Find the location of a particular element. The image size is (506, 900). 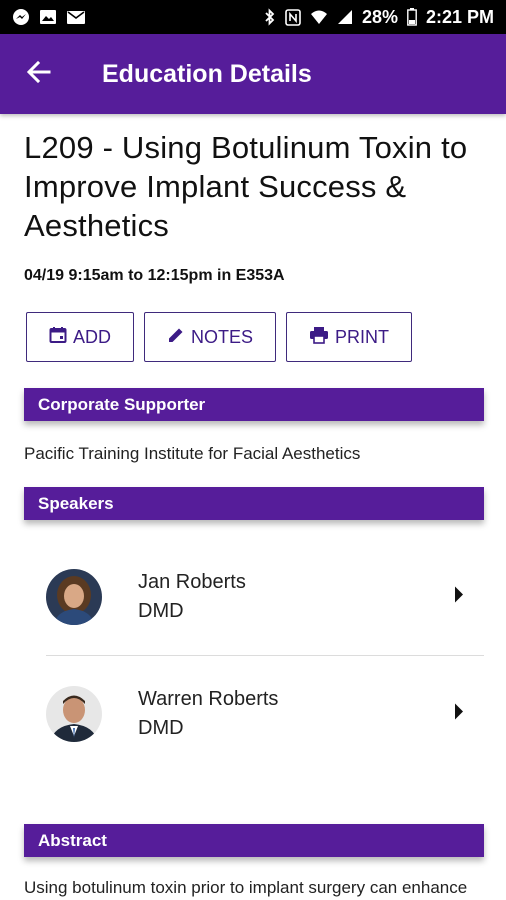

abstract-heading: Abstract is located at coordinates (254, 840).